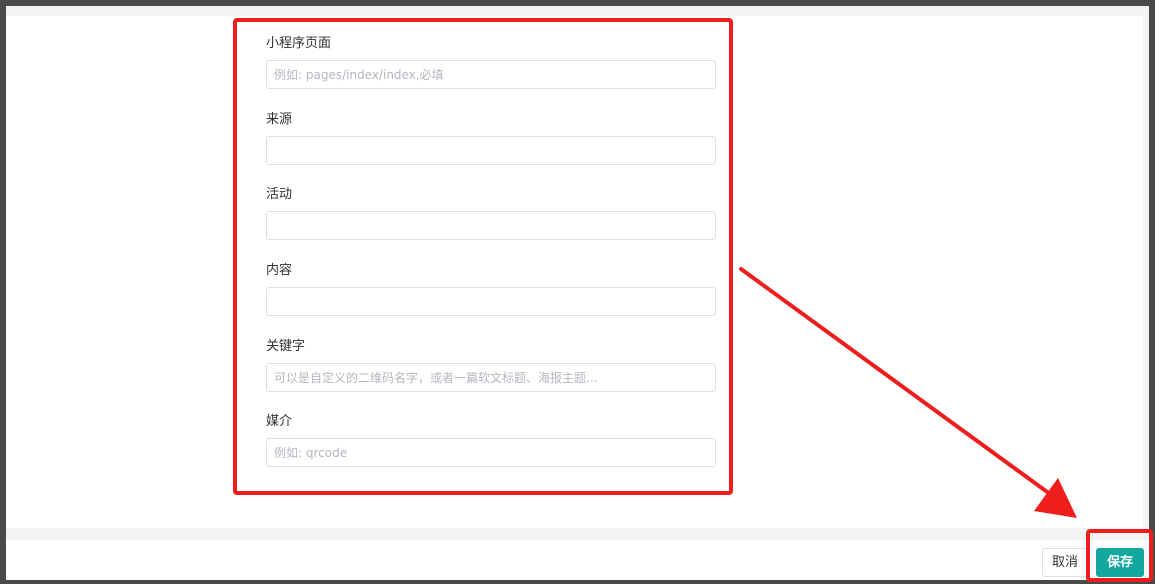  I want to click on content-input, so click(491, 301).